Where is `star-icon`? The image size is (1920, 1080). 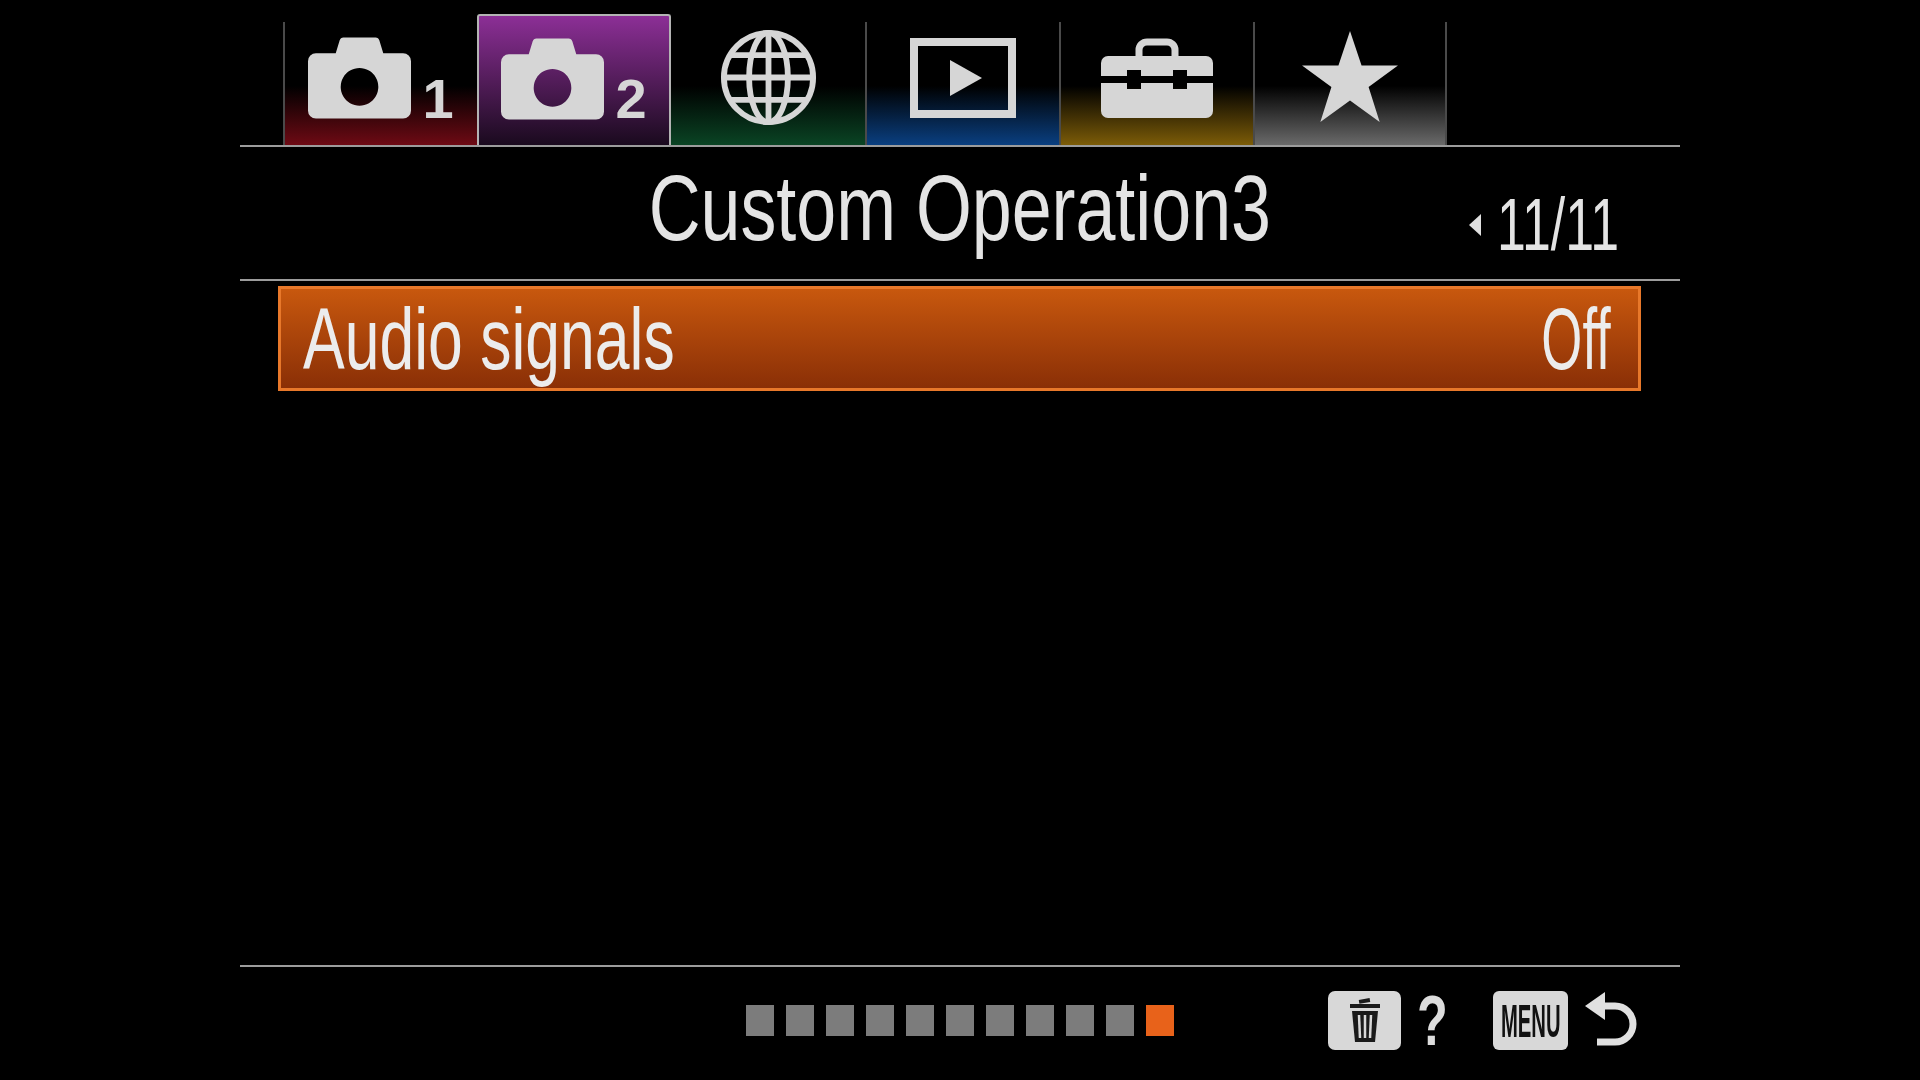
star-icon is located at coordinates (1350, 77).